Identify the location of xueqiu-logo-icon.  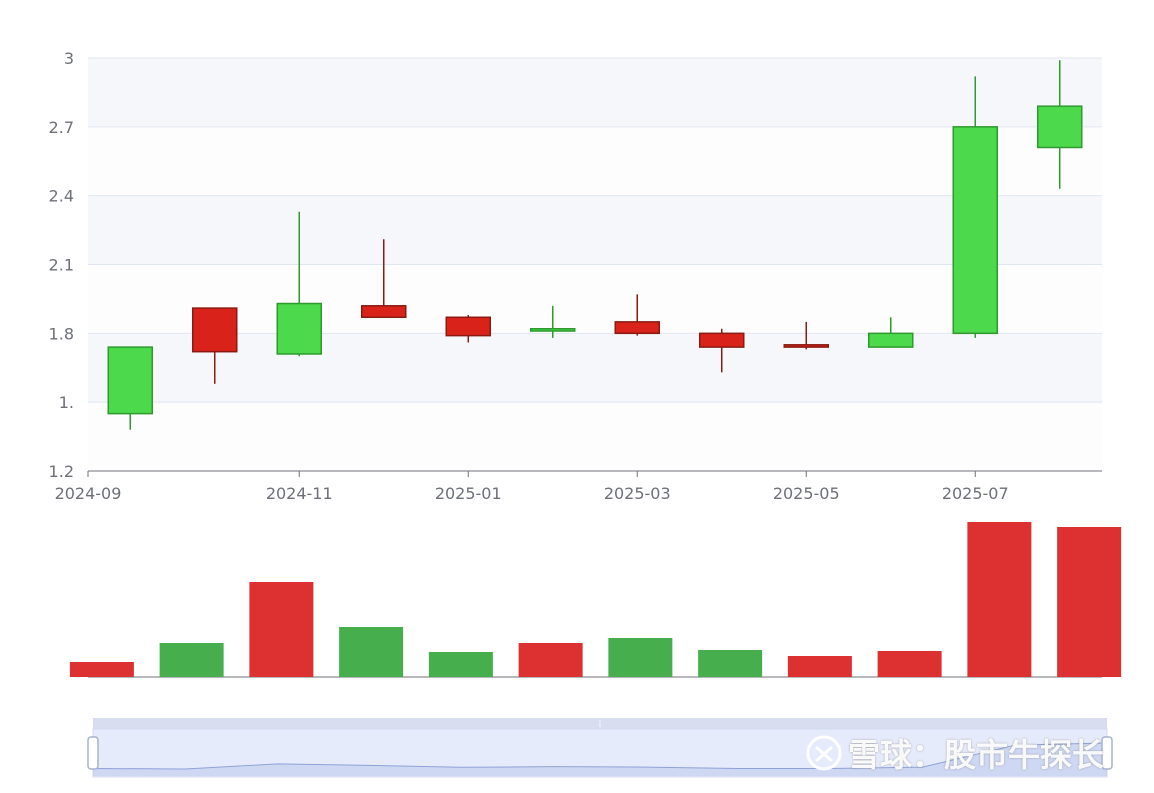
(824, 753).